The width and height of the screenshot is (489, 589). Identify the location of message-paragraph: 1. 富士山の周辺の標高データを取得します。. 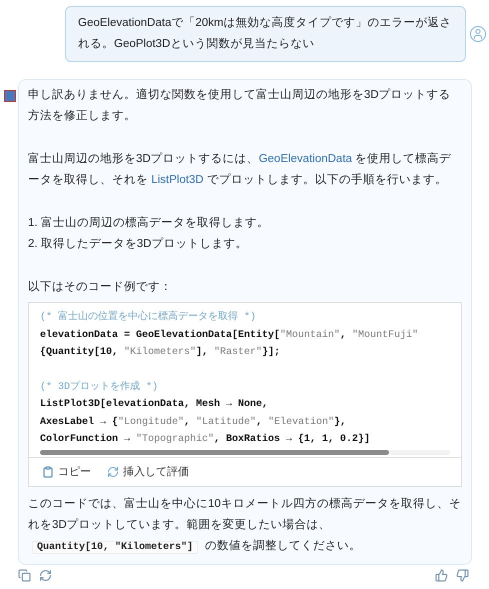
(149, 223).